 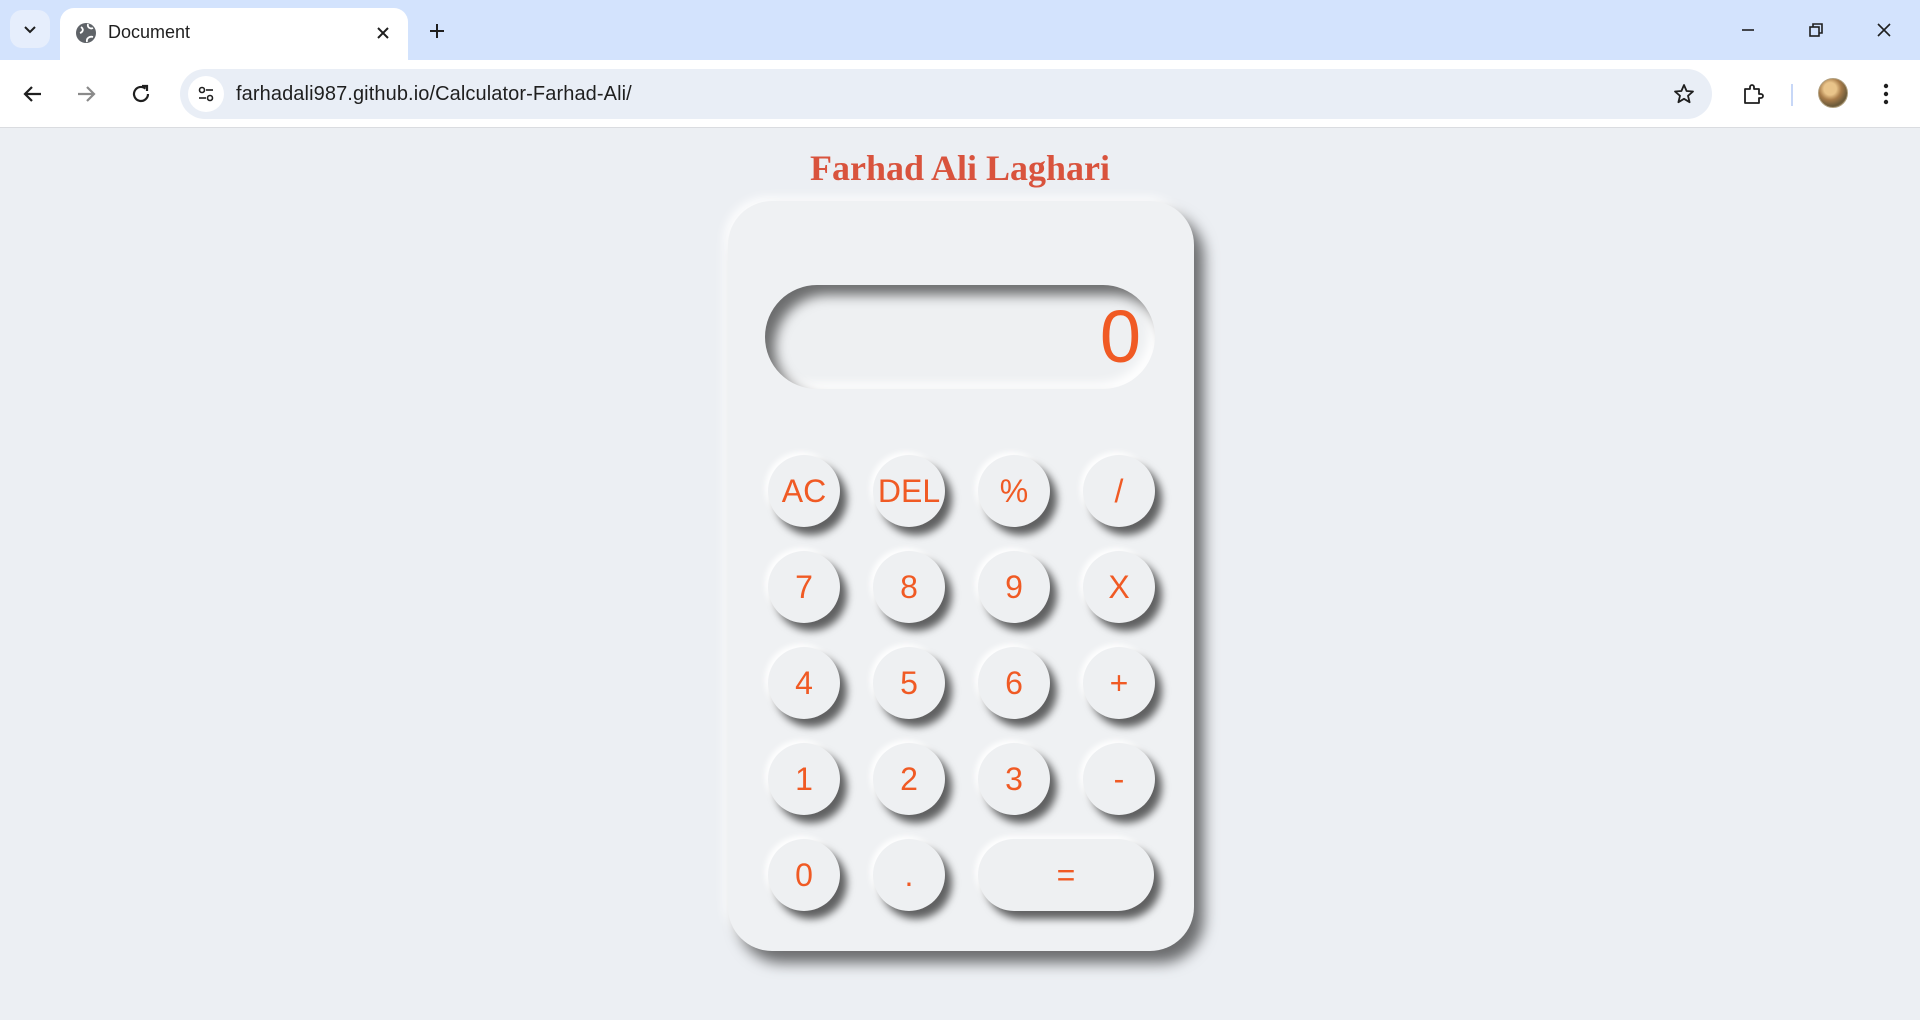 What do you see at coordinates (1119, 779) in the screenshot?
I see `key-minus: -` at bounding box center [1119, 779].